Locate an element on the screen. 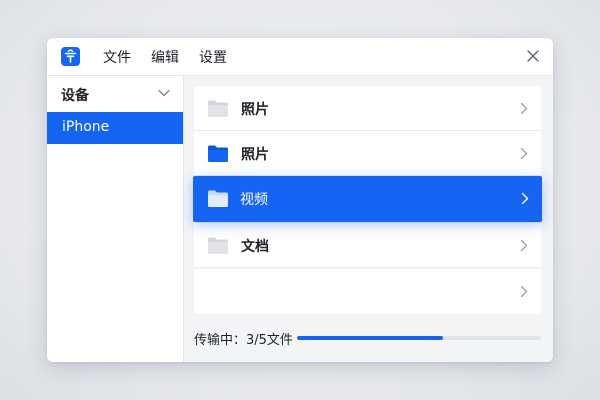  folder-row-label: 文档 is located at coordinates (255, 247).